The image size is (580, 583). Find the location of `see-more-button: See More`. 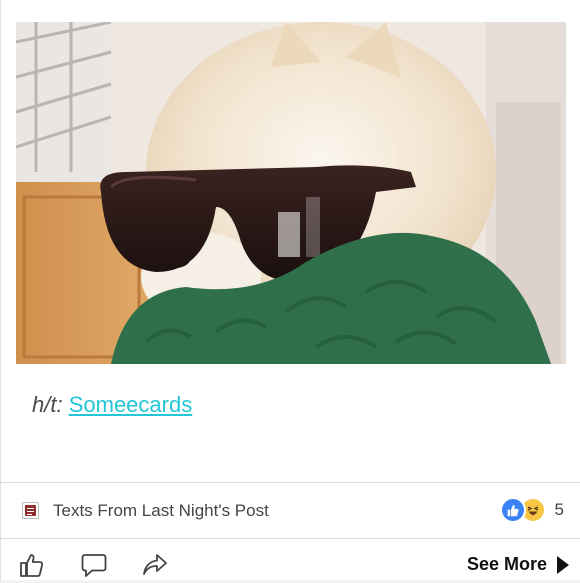

see-more-button: See More is located at coordinates (518, 564).